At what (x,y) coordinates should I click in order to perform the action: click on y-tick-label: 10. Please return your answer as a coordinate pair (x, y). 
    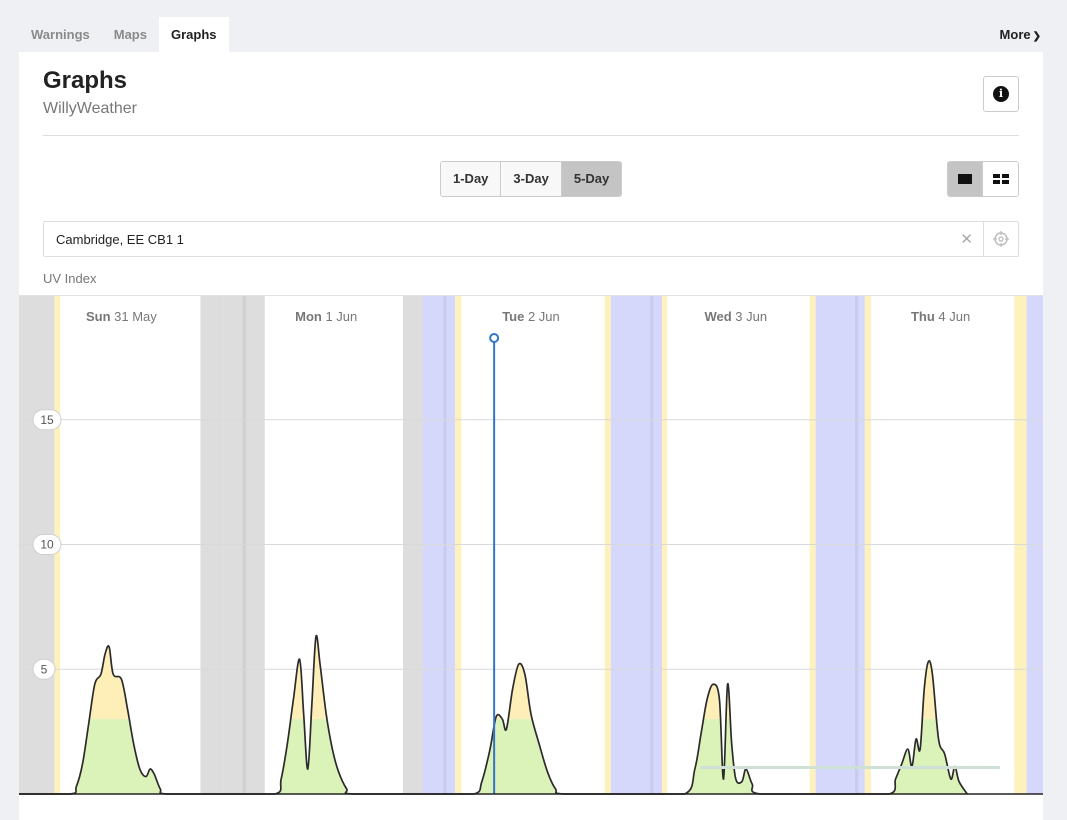
    Looking at the image, I should click on (47, 545).